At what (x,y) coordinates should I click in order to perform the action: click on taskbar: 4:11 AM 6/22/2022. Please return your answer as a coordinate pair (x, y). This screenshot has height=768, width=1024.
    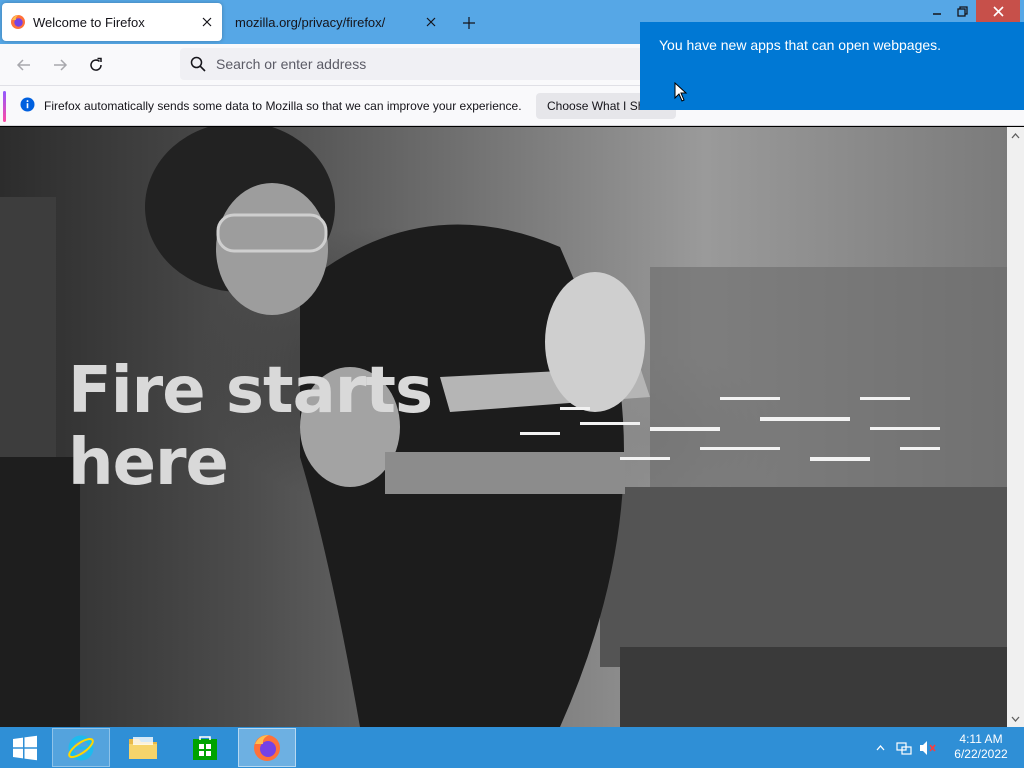
    Looking at the image, I should click on (512, 747).